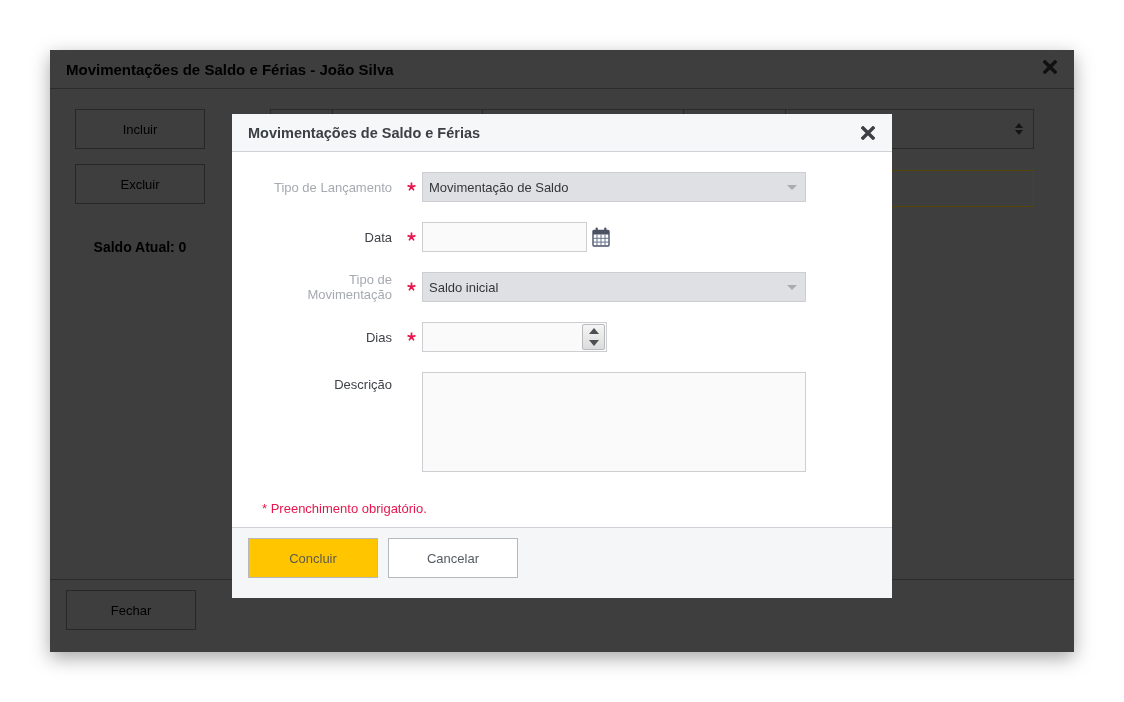  Describe the element at coordinates (230, 69) in the screenshot. I see `window-title: Movimentações de Saldo e Férias - João Silva` at that location.